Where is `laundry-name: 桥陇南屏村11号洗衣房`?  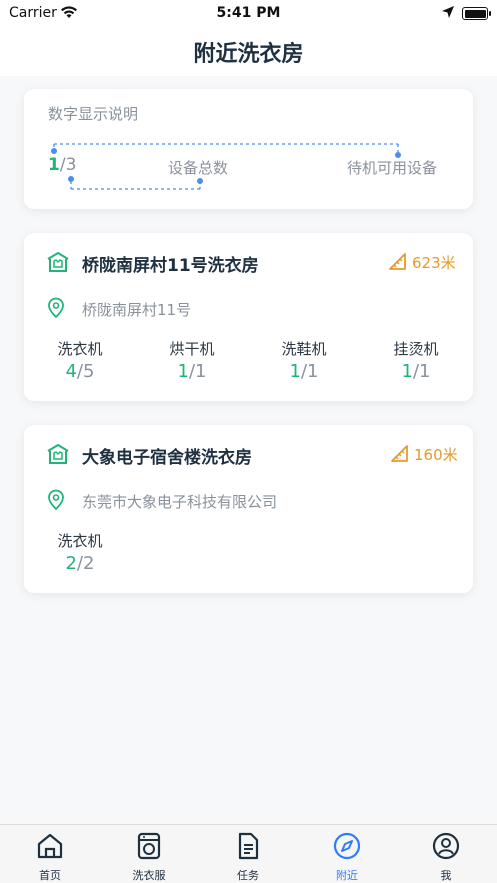
laundry-name: 桥陇南屏村11号洗衣房 is located at coordinates (170, 266).